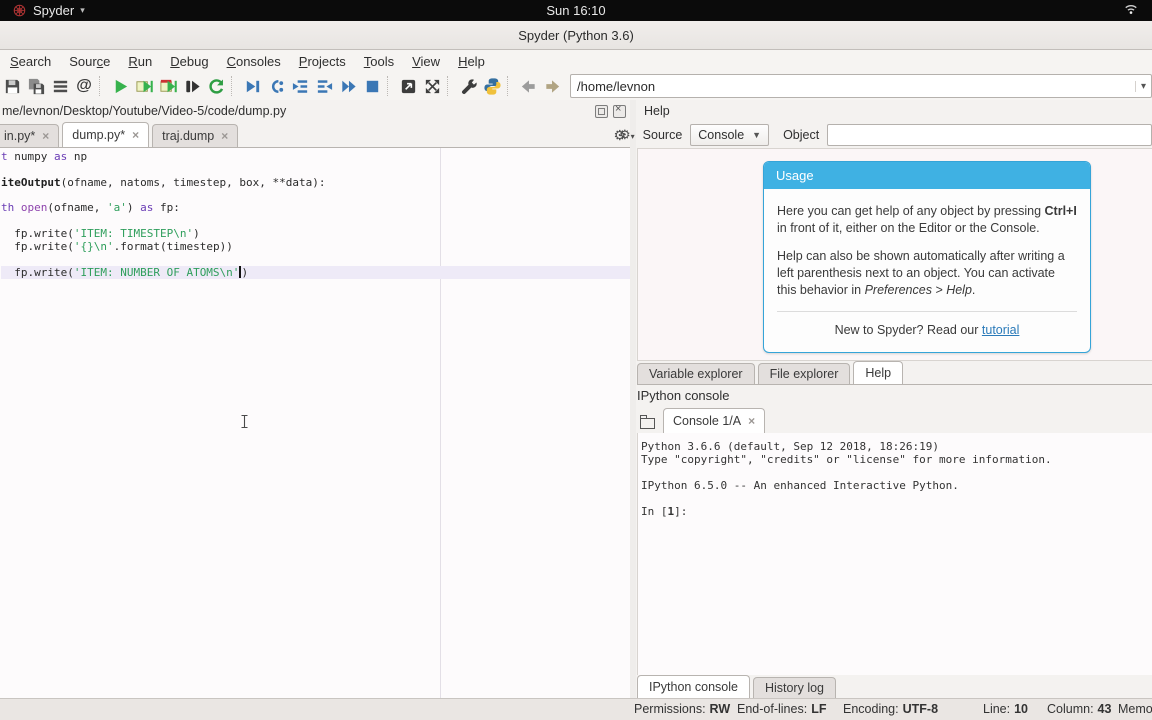 Image resolution: width=1152 pixels, height=720 pixels. I want to click on console-bottom-tab-bar: IPython console History log, so click(894, 687).